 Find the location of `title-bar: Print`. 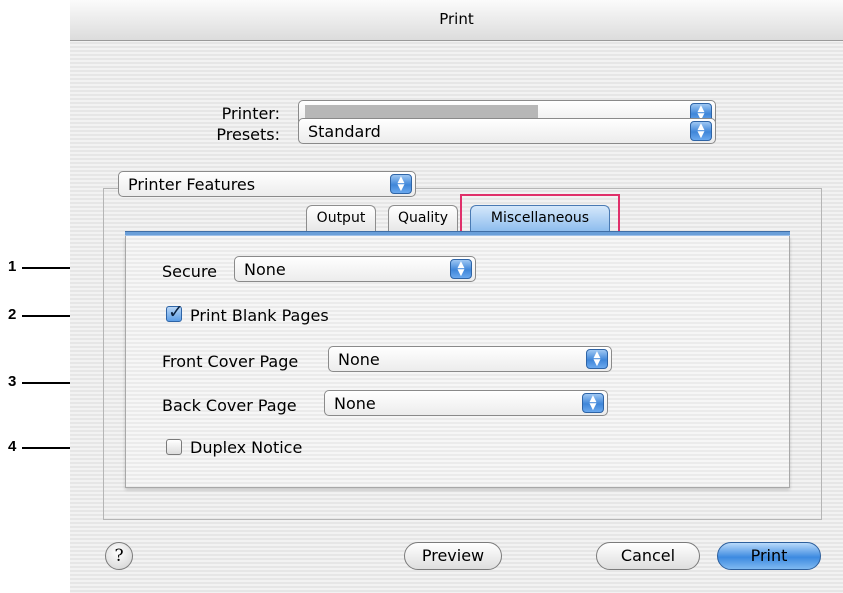

title-bar: Print is located at coordinates (456, 20).